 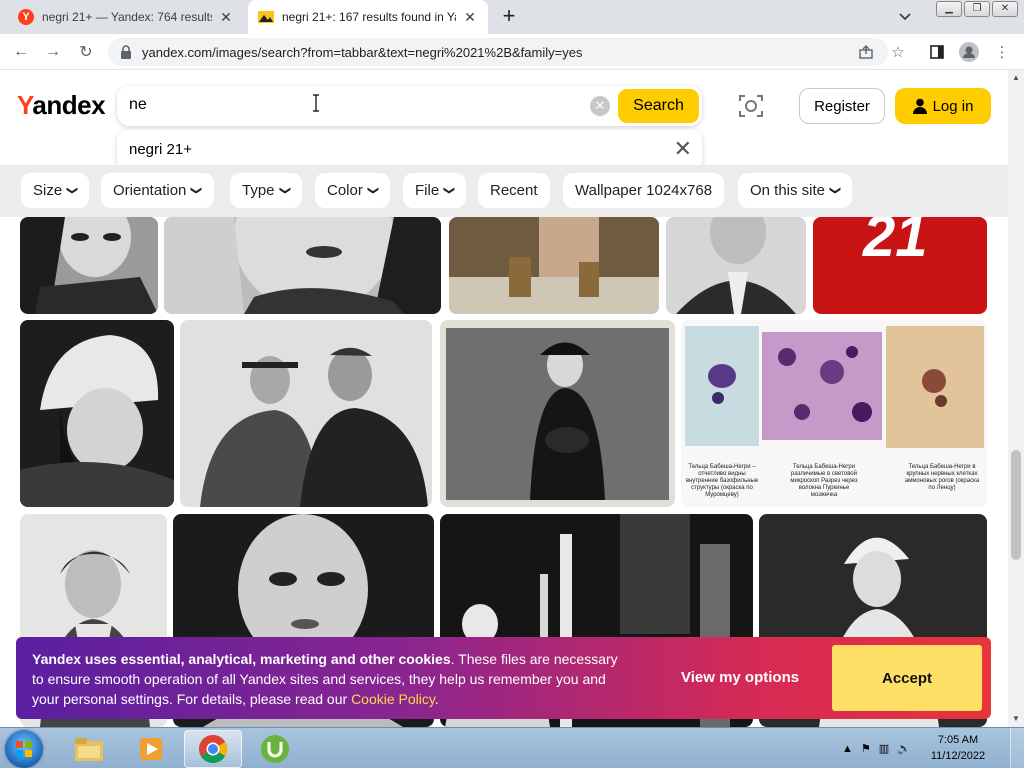 I want to click on tray-expand-icon: ▲, so click(x=847, y=749).